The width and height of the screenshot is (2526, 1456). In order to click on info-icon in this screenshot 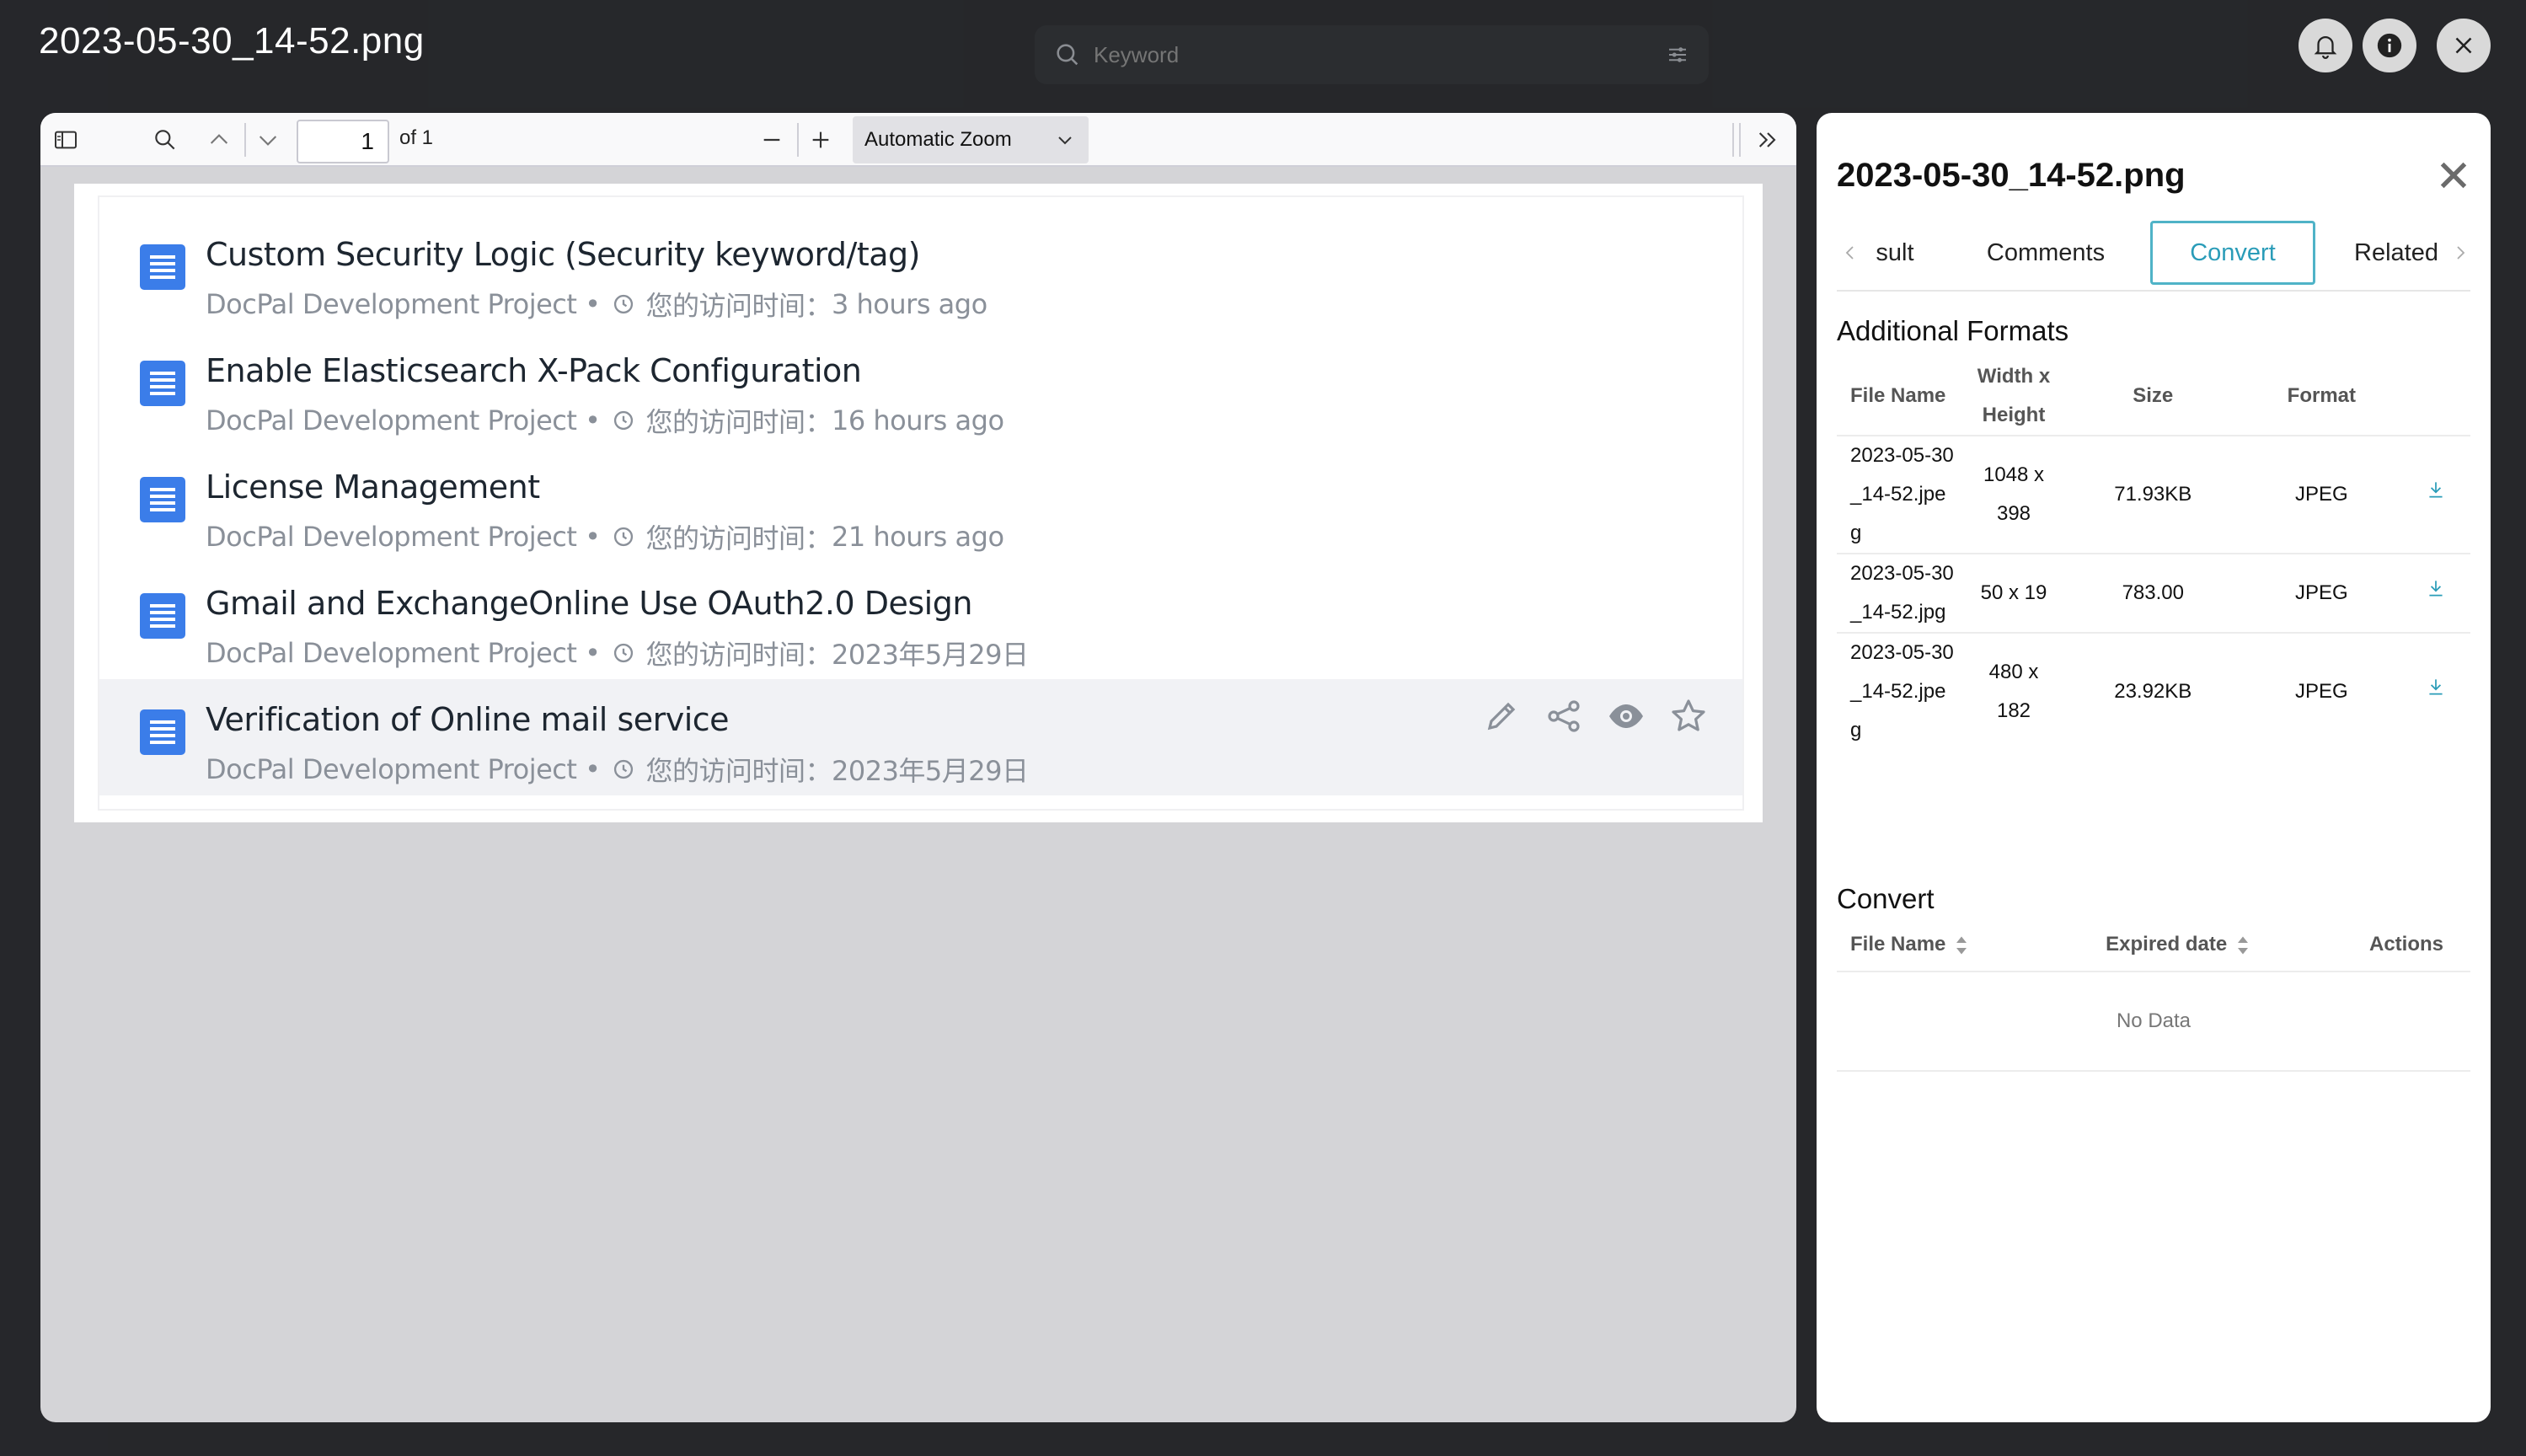, I will do `click(2389, 45)`.